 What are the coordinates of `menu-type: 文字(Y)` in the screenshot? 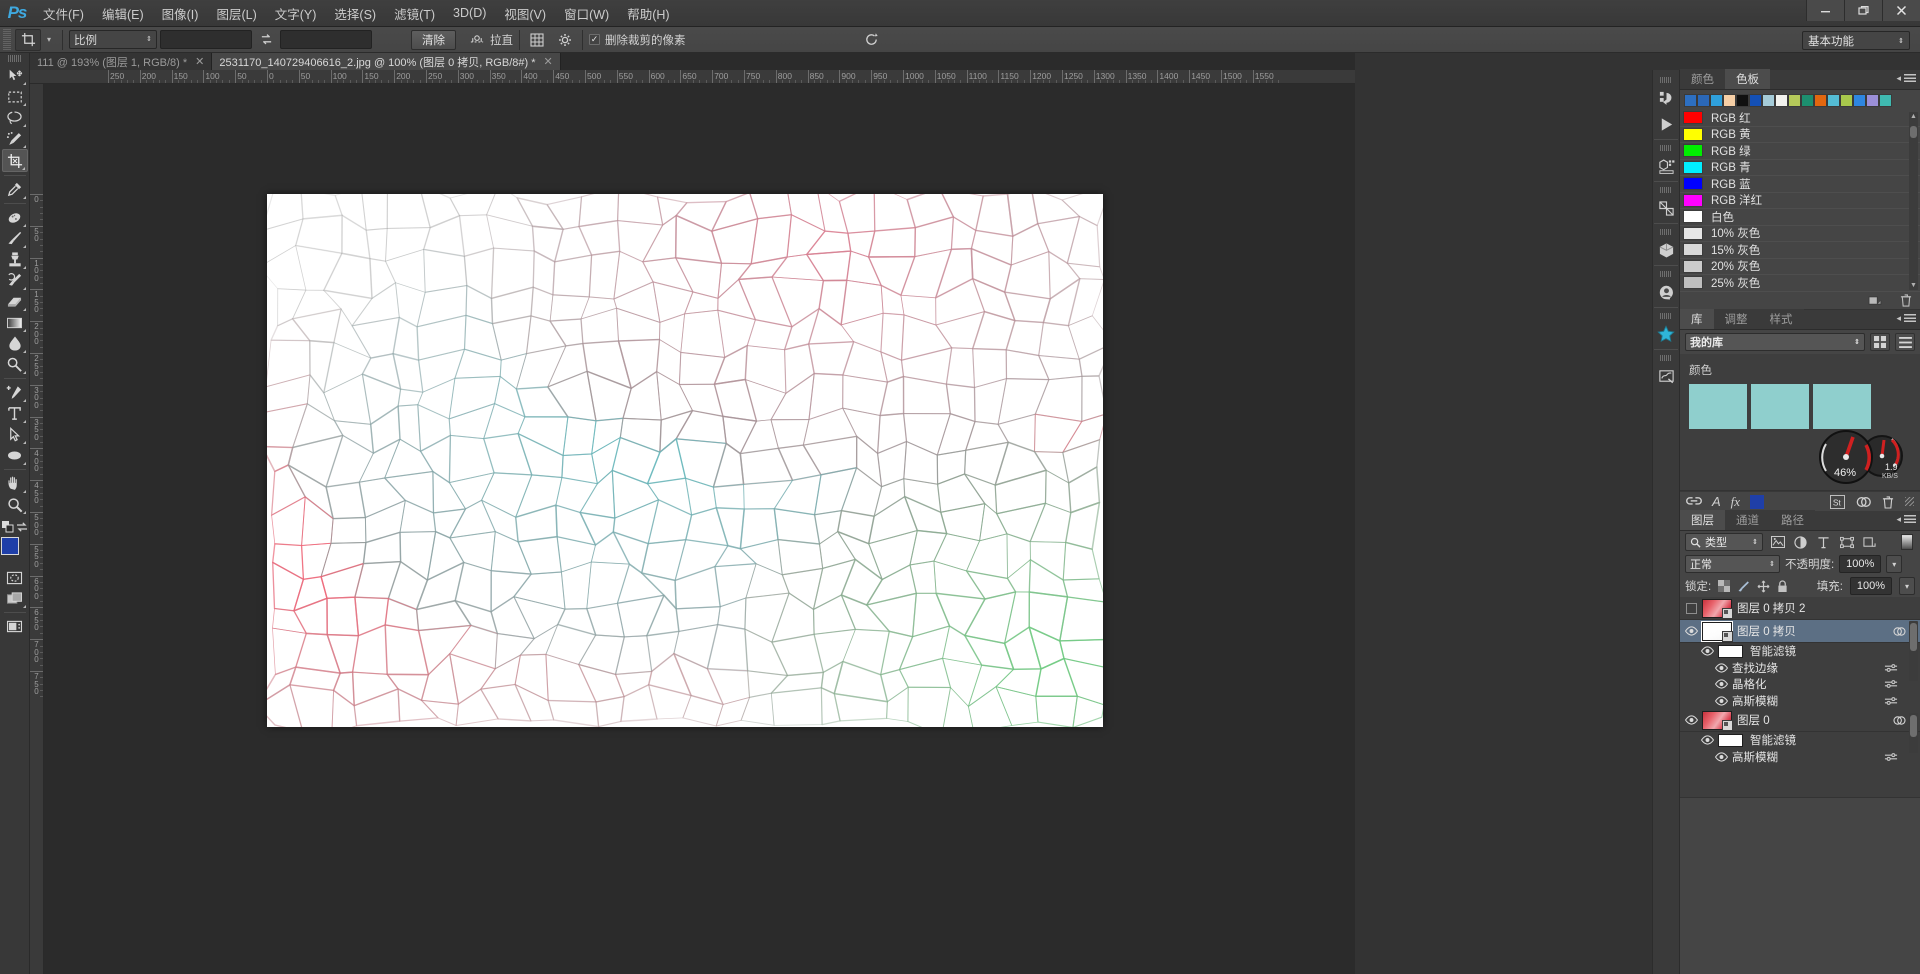 It's located at (296, 13).